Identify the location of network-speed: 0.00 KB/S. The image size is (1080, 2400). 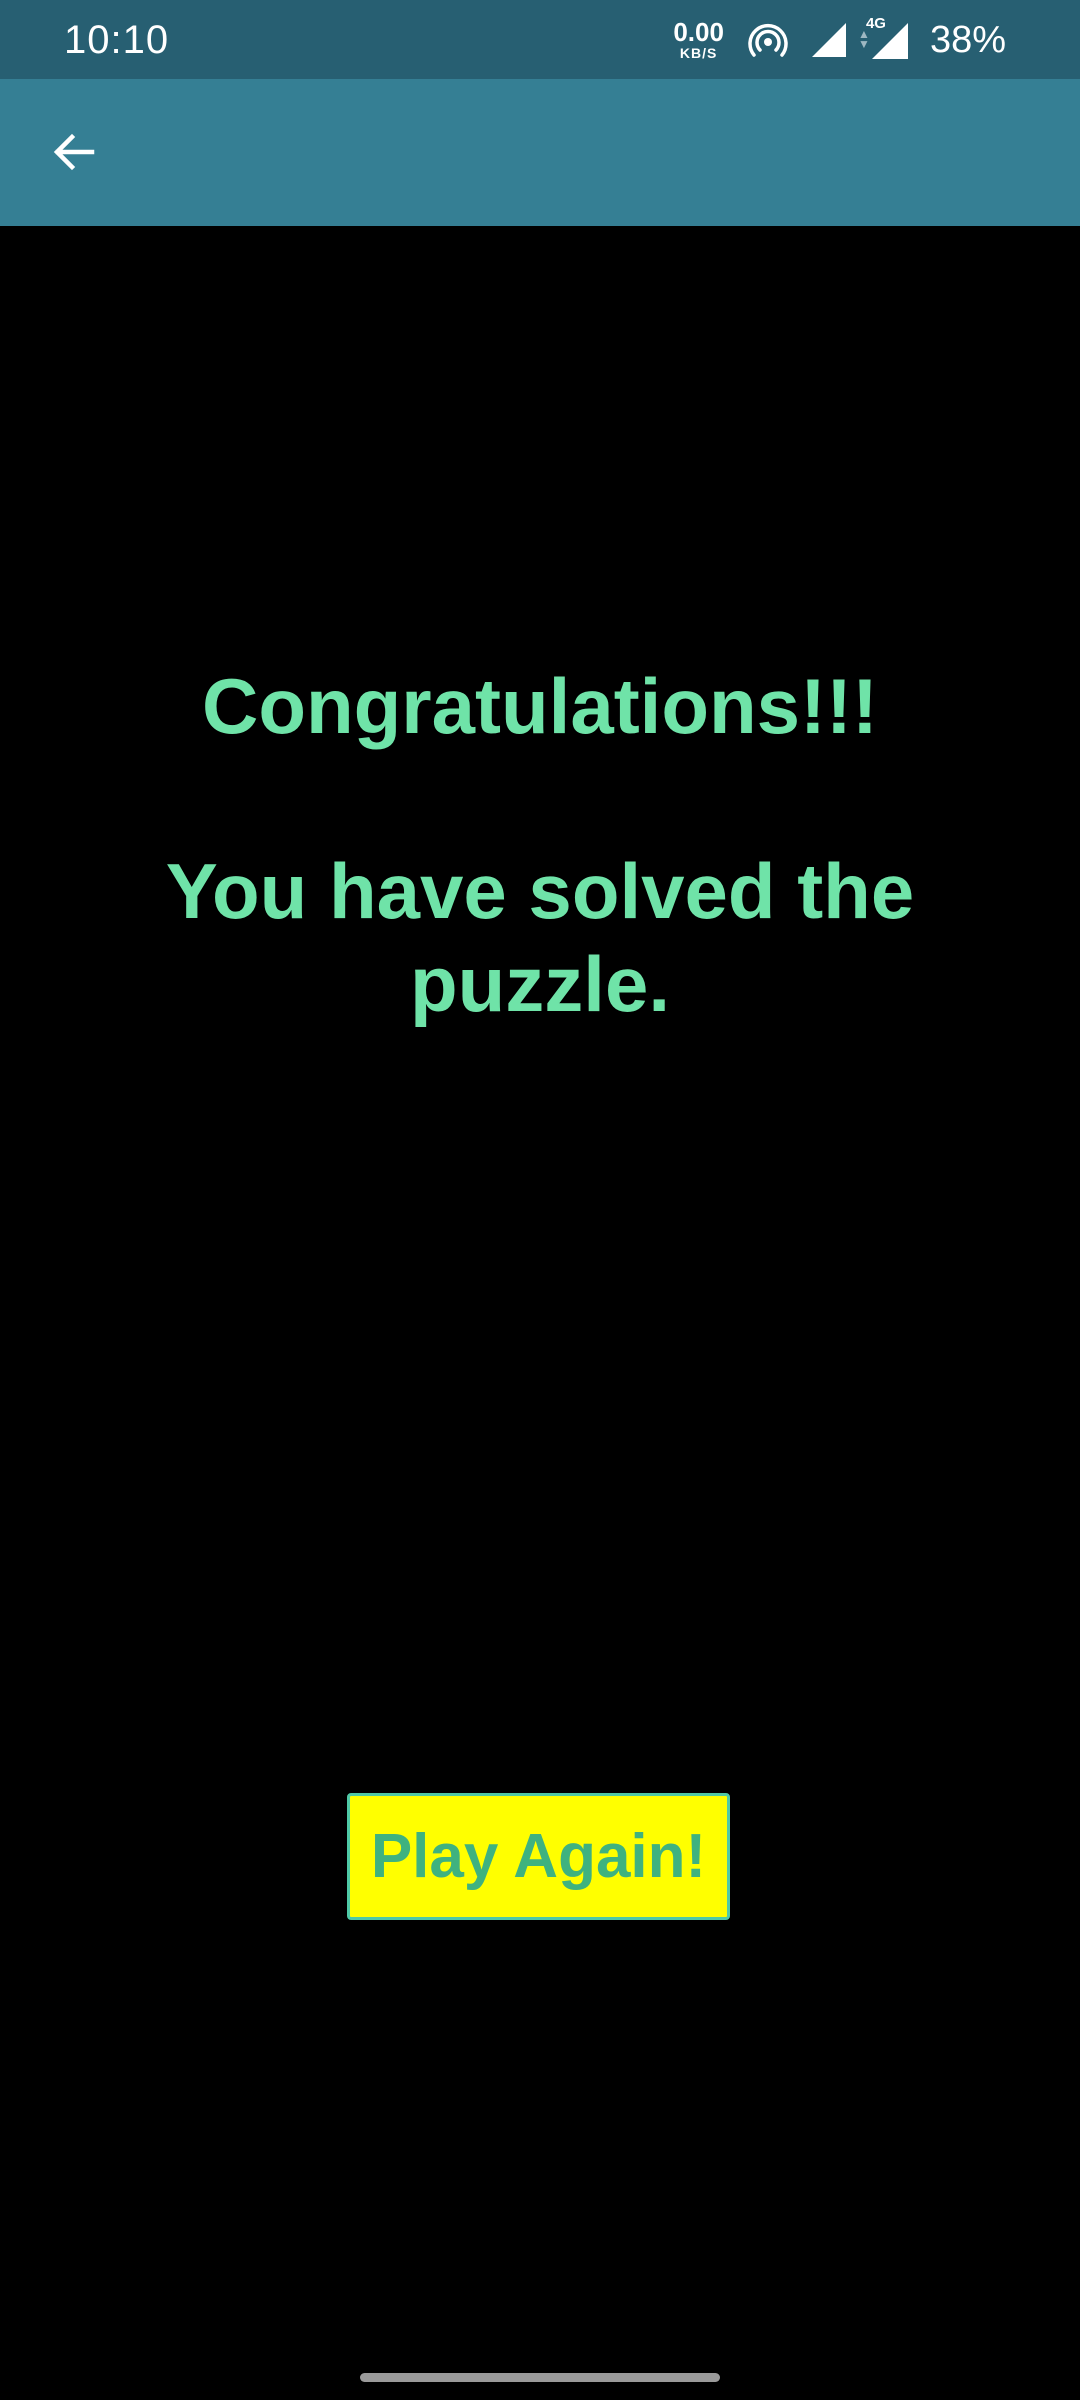
(698, 40).